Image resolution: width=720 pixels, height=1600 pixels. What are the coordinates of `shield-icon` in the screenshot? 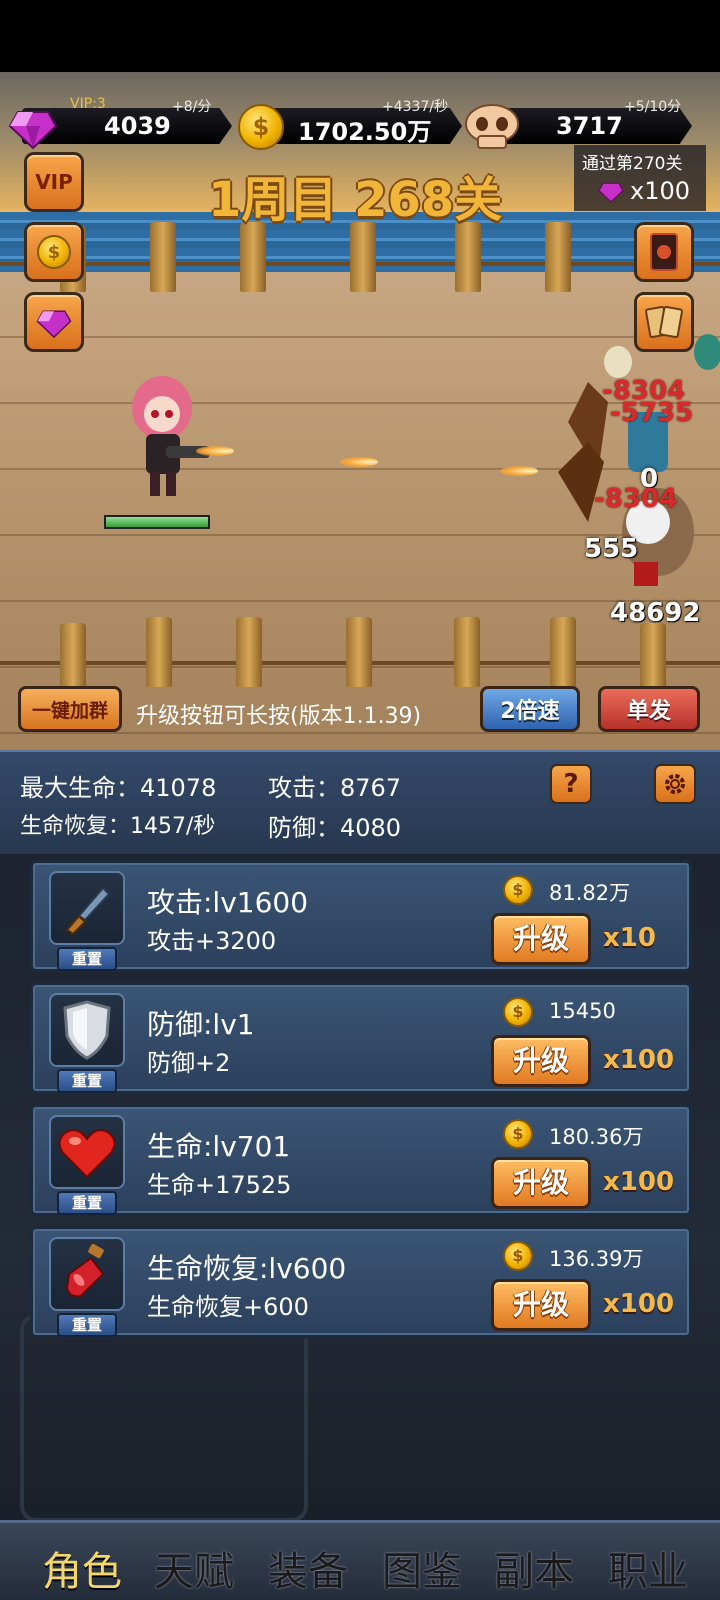 It's located at (87, 1030).